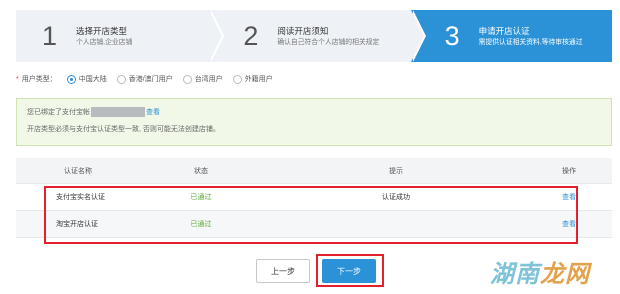 The width and height of the screenshot is (620, 294). I want to click on table-row: 支付宝实名认证 已通过 认证成功 查看, so click(314, 197).